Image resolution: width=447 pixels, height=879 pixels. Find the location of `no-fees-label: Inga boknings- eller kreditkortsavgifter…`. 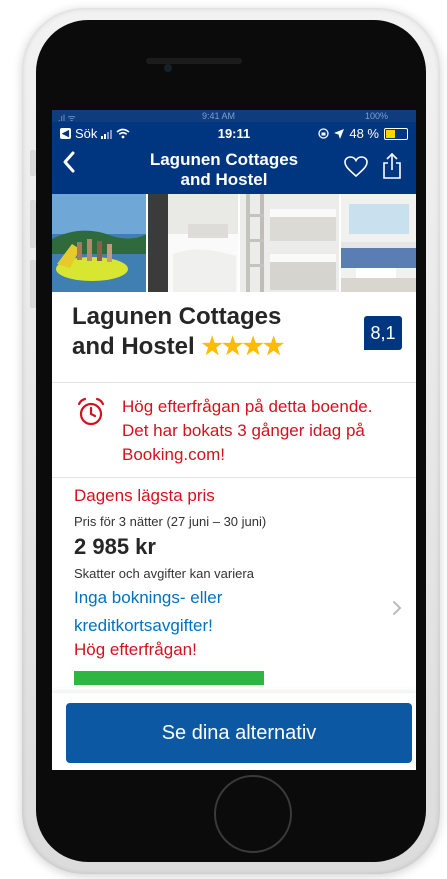

no-fees-label: Inga boknings- eller kreditkortsavgifter… is located at coordinates (148, 611).